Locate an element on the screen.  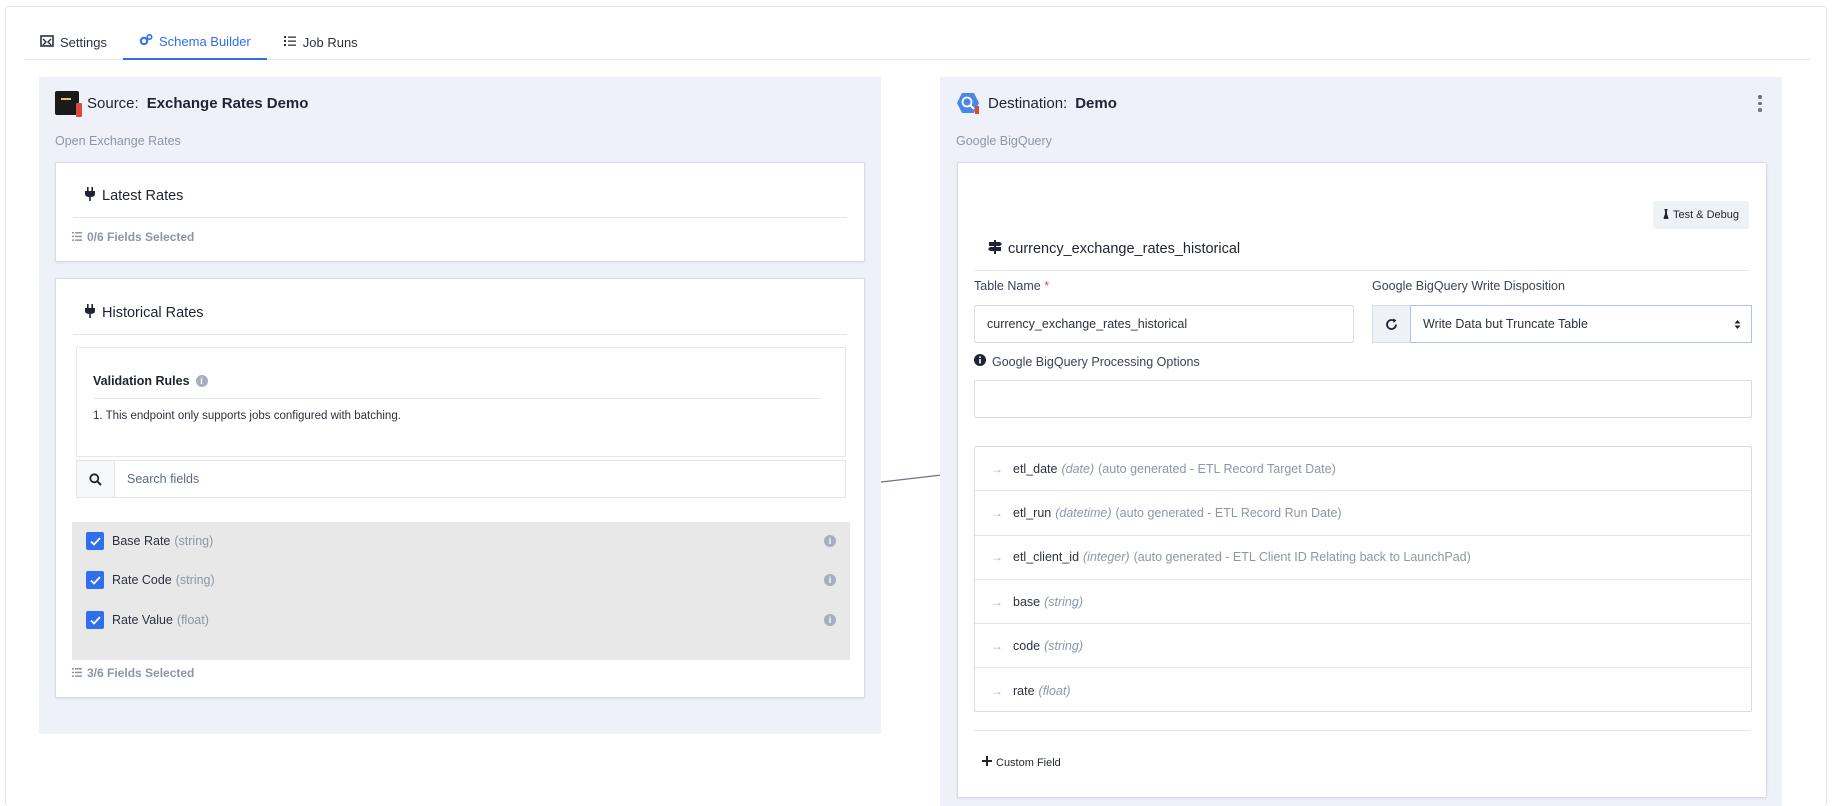
table-name-input: currency_exchange_rates_historical is located at coordinates (1164, 324).